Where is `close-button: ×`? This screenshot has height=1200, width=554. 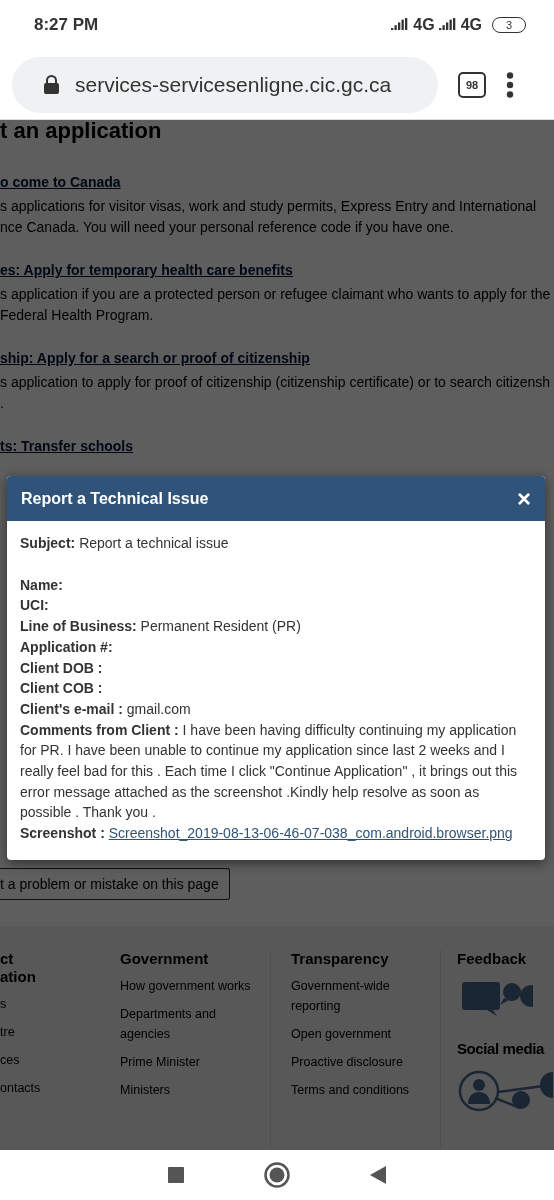
close-button: × is located at coordinates (524, 498).